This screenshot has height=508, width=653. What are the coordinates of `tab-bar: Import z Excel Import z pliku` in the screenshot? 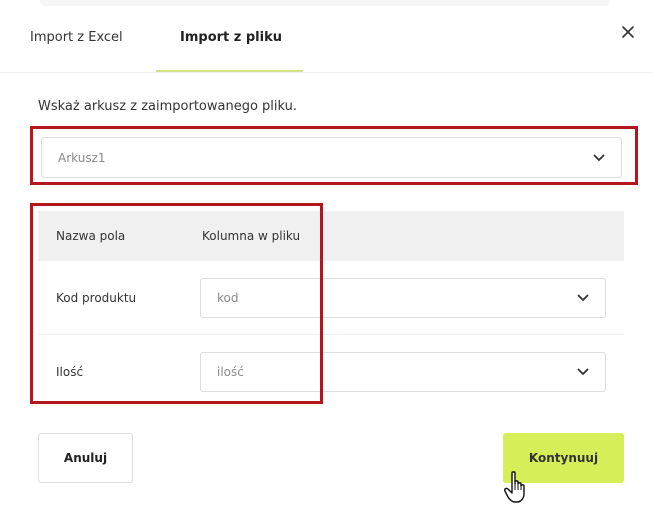 It's located at (326, 36).